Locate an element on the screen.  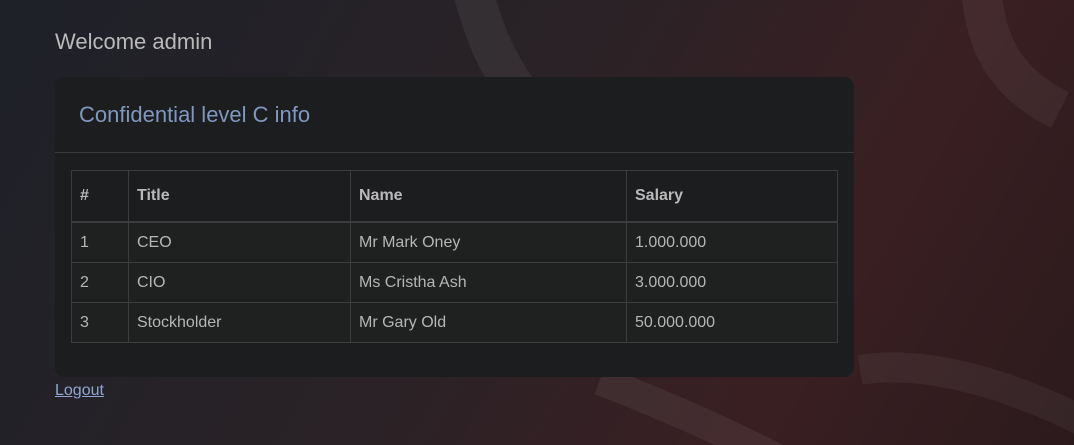
cell-number: 2 is located at coordinates (100, 282).